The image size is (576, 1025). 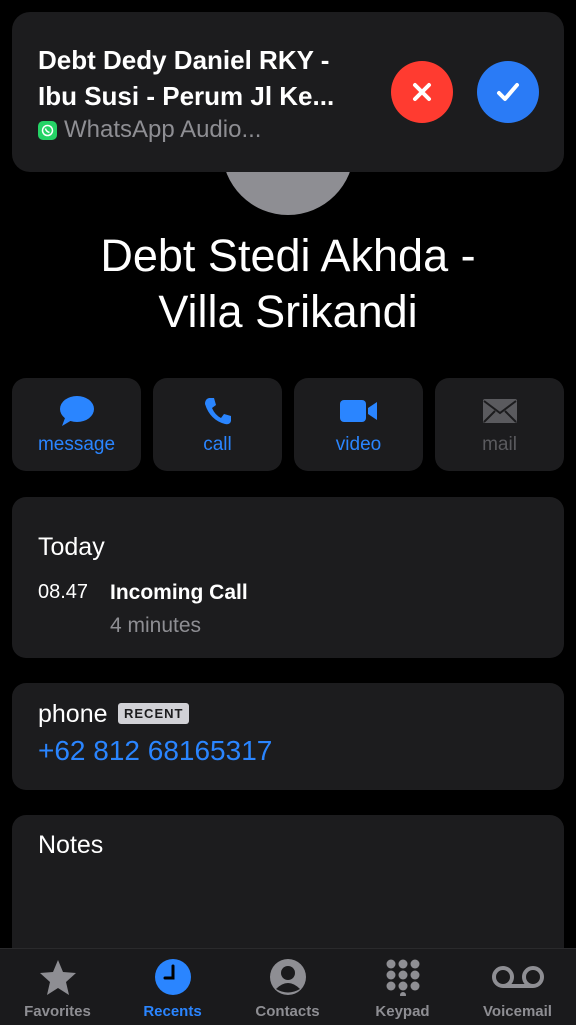 I want to click on close-icon, so click(x=422, y=92).